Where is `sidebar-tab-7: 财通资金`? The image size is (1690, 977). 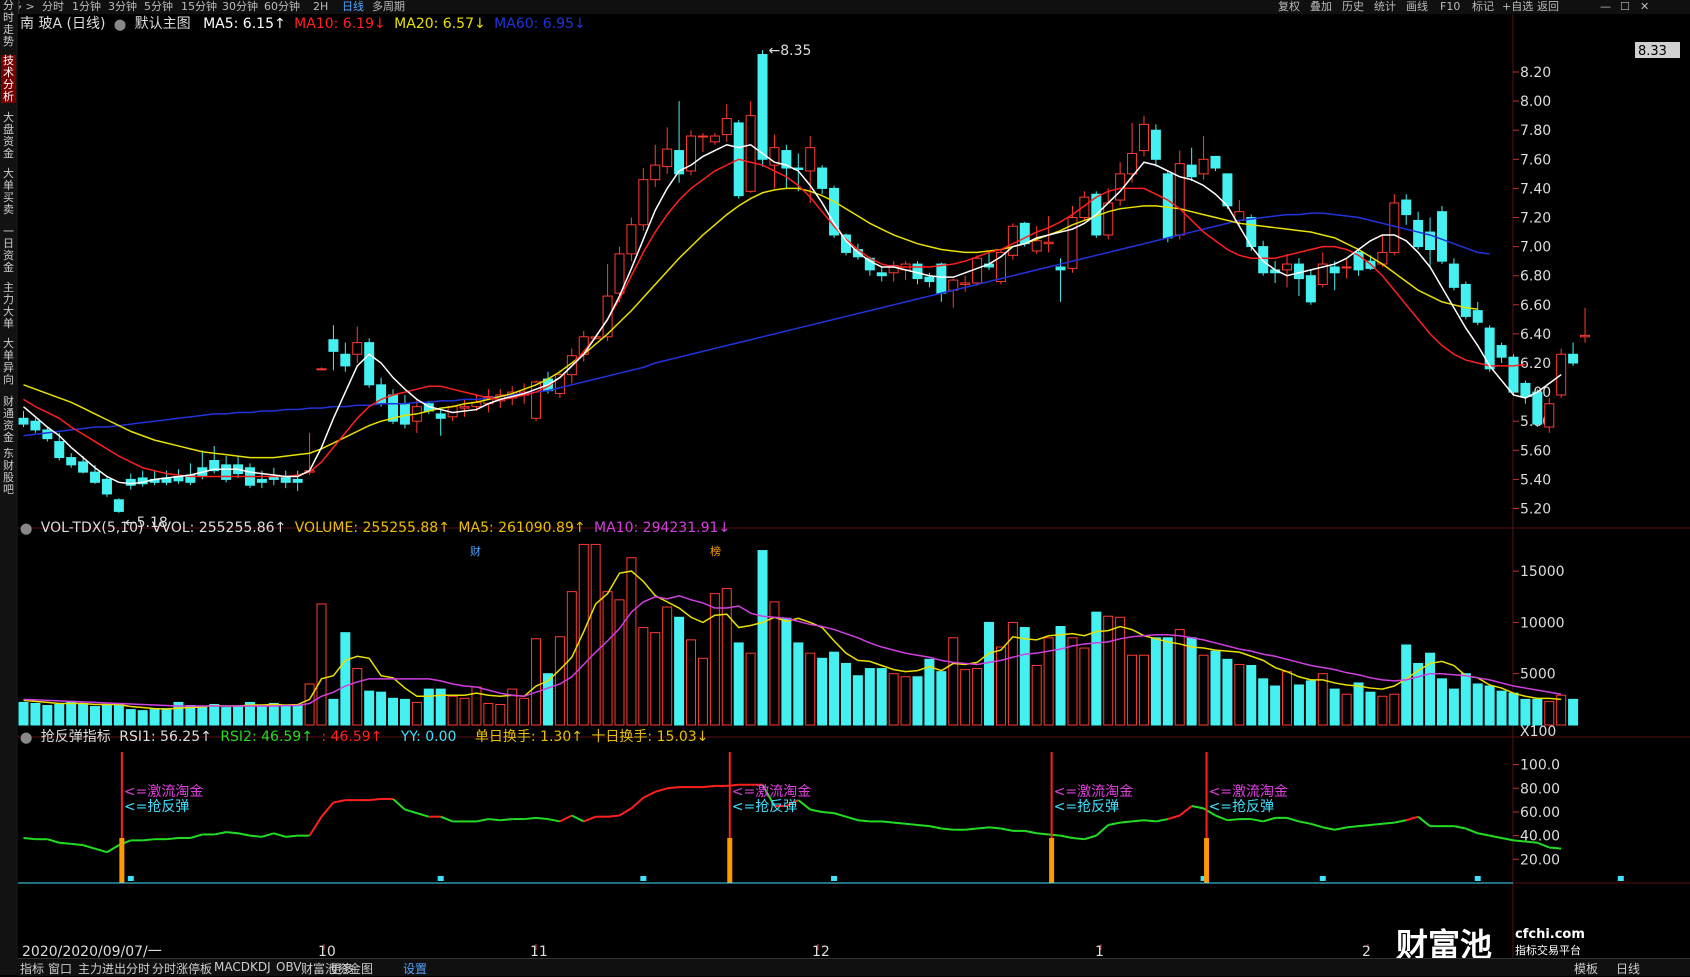
sidebar-tab-7: 财通资金 is located at coordinates (8, 420).